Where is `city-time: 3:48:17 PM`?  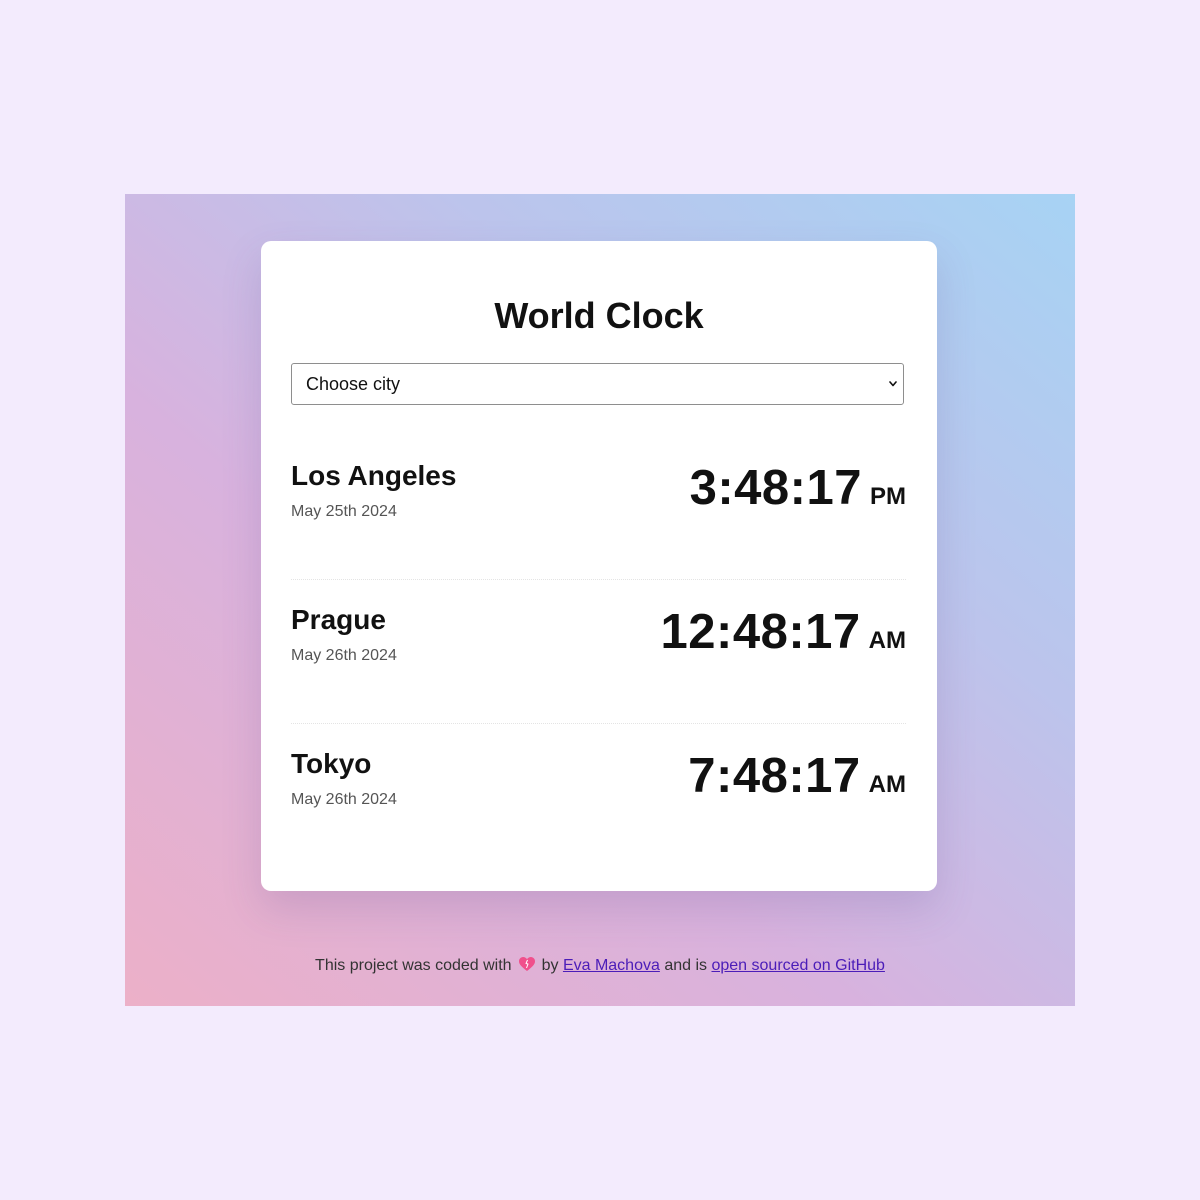
city-time: 3:48:17 PM is located at coordinates (798, 488).